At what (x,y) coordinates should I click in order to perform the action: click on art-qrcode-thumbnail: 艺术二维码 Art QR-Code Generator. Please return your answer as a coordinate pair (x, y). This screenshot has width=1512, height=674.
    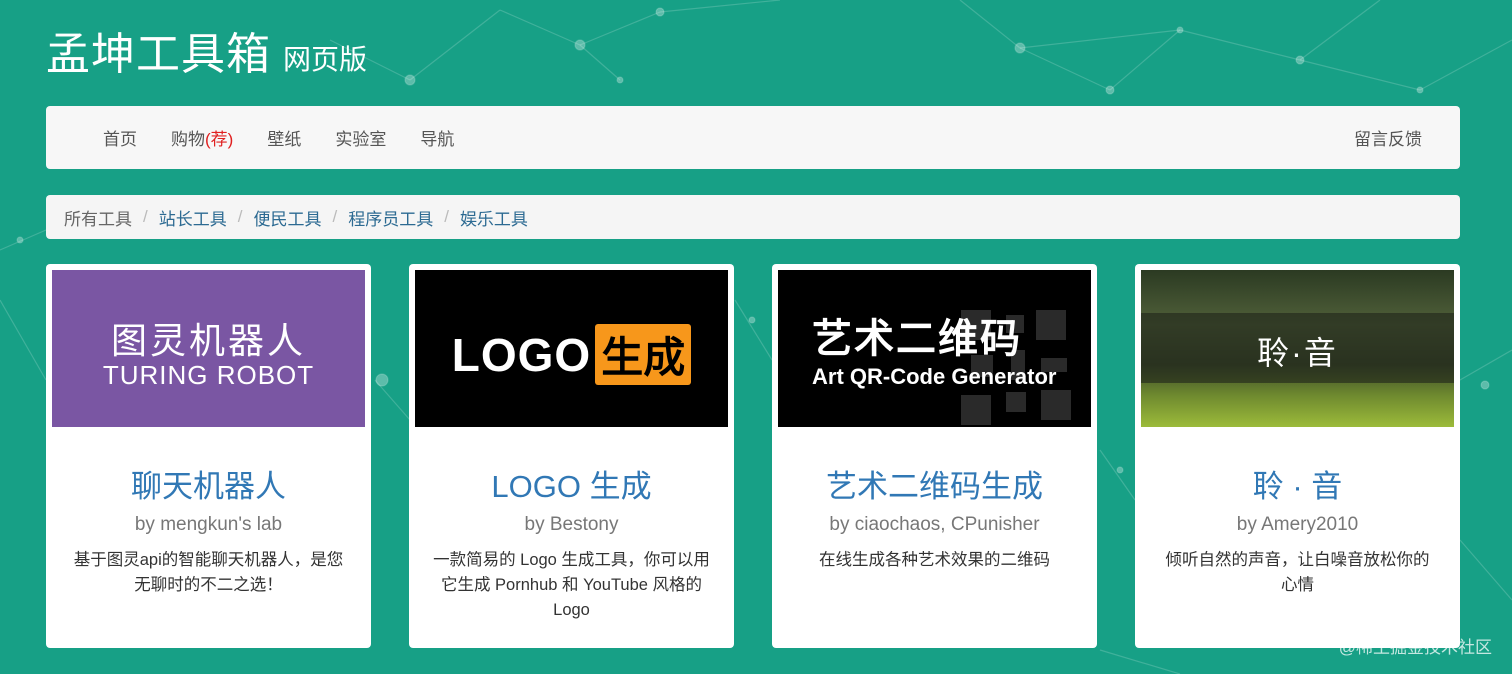
    Looking at the image, I should click on (934, 348).